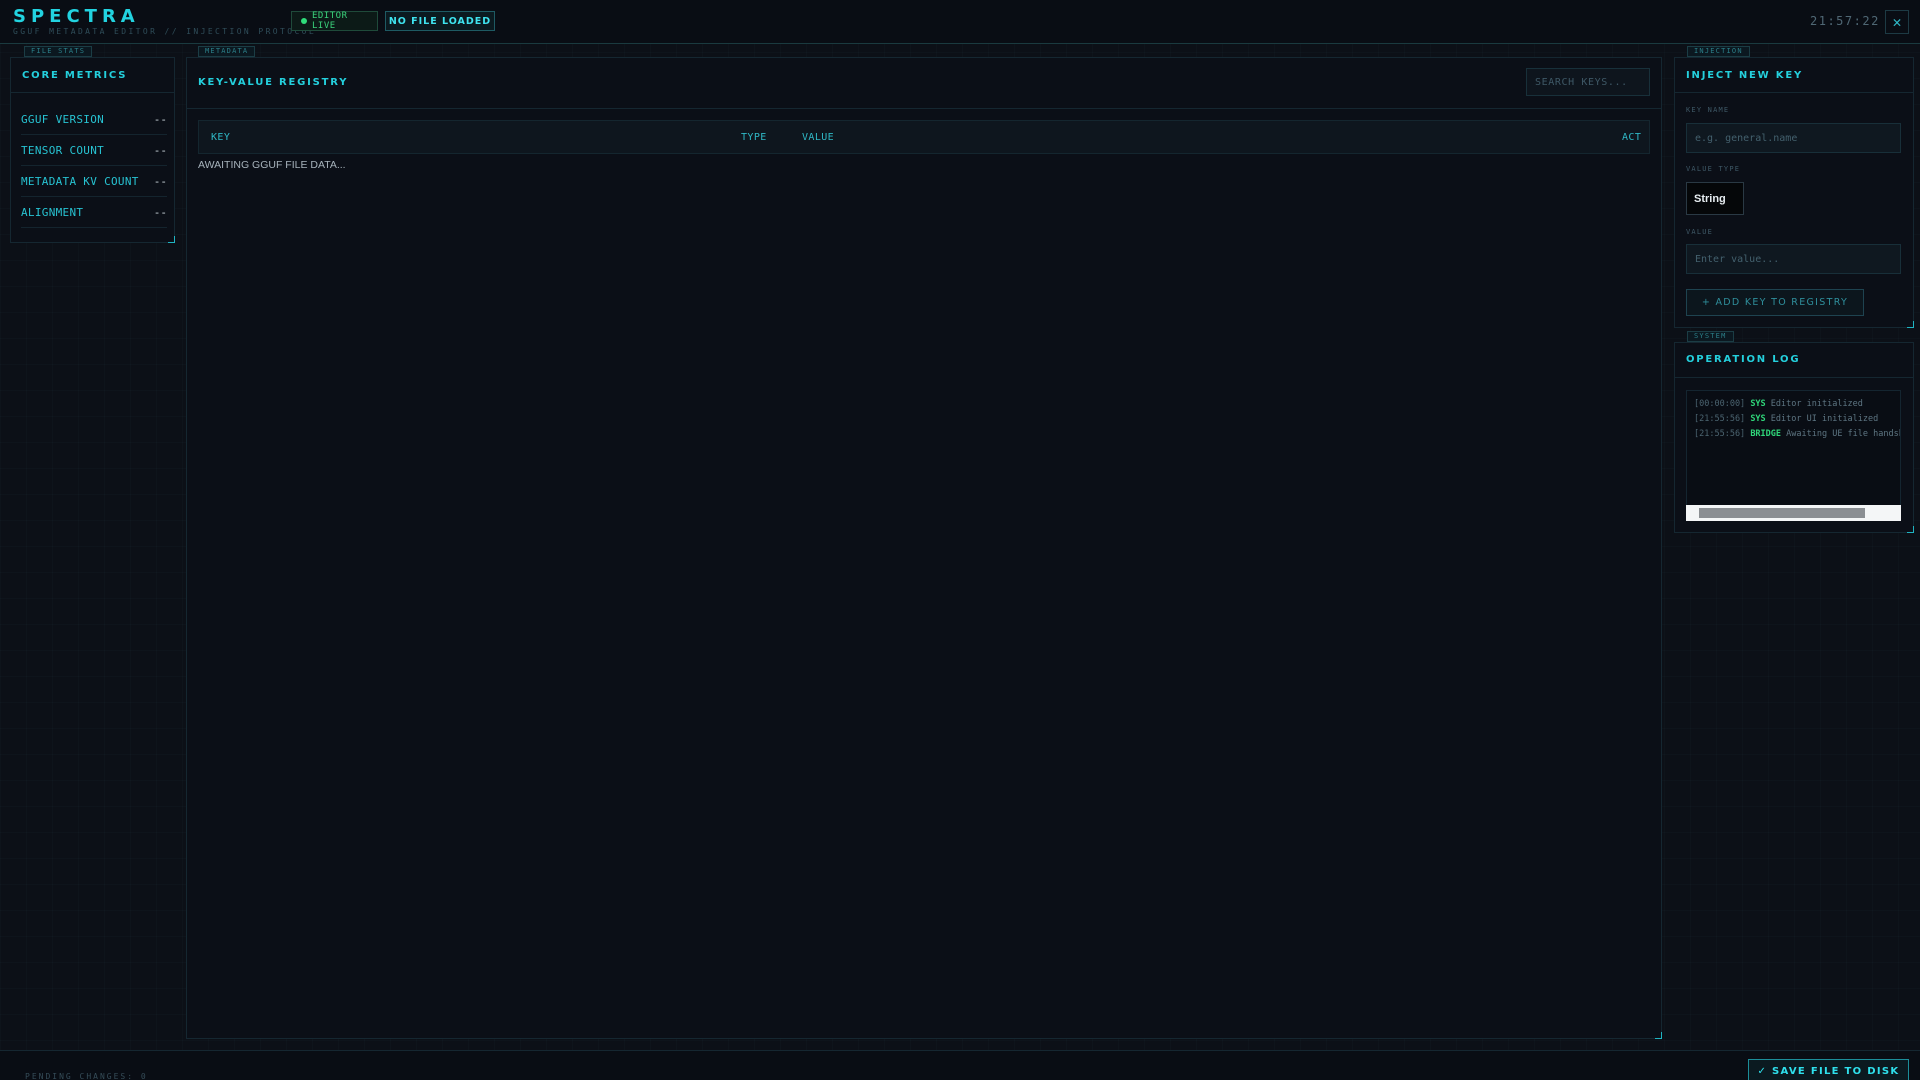  What do you see at coordinates (1720, 404) in the screenshot?
I see `log-time: [00:00:00]` at bounding box center [1720, 404].